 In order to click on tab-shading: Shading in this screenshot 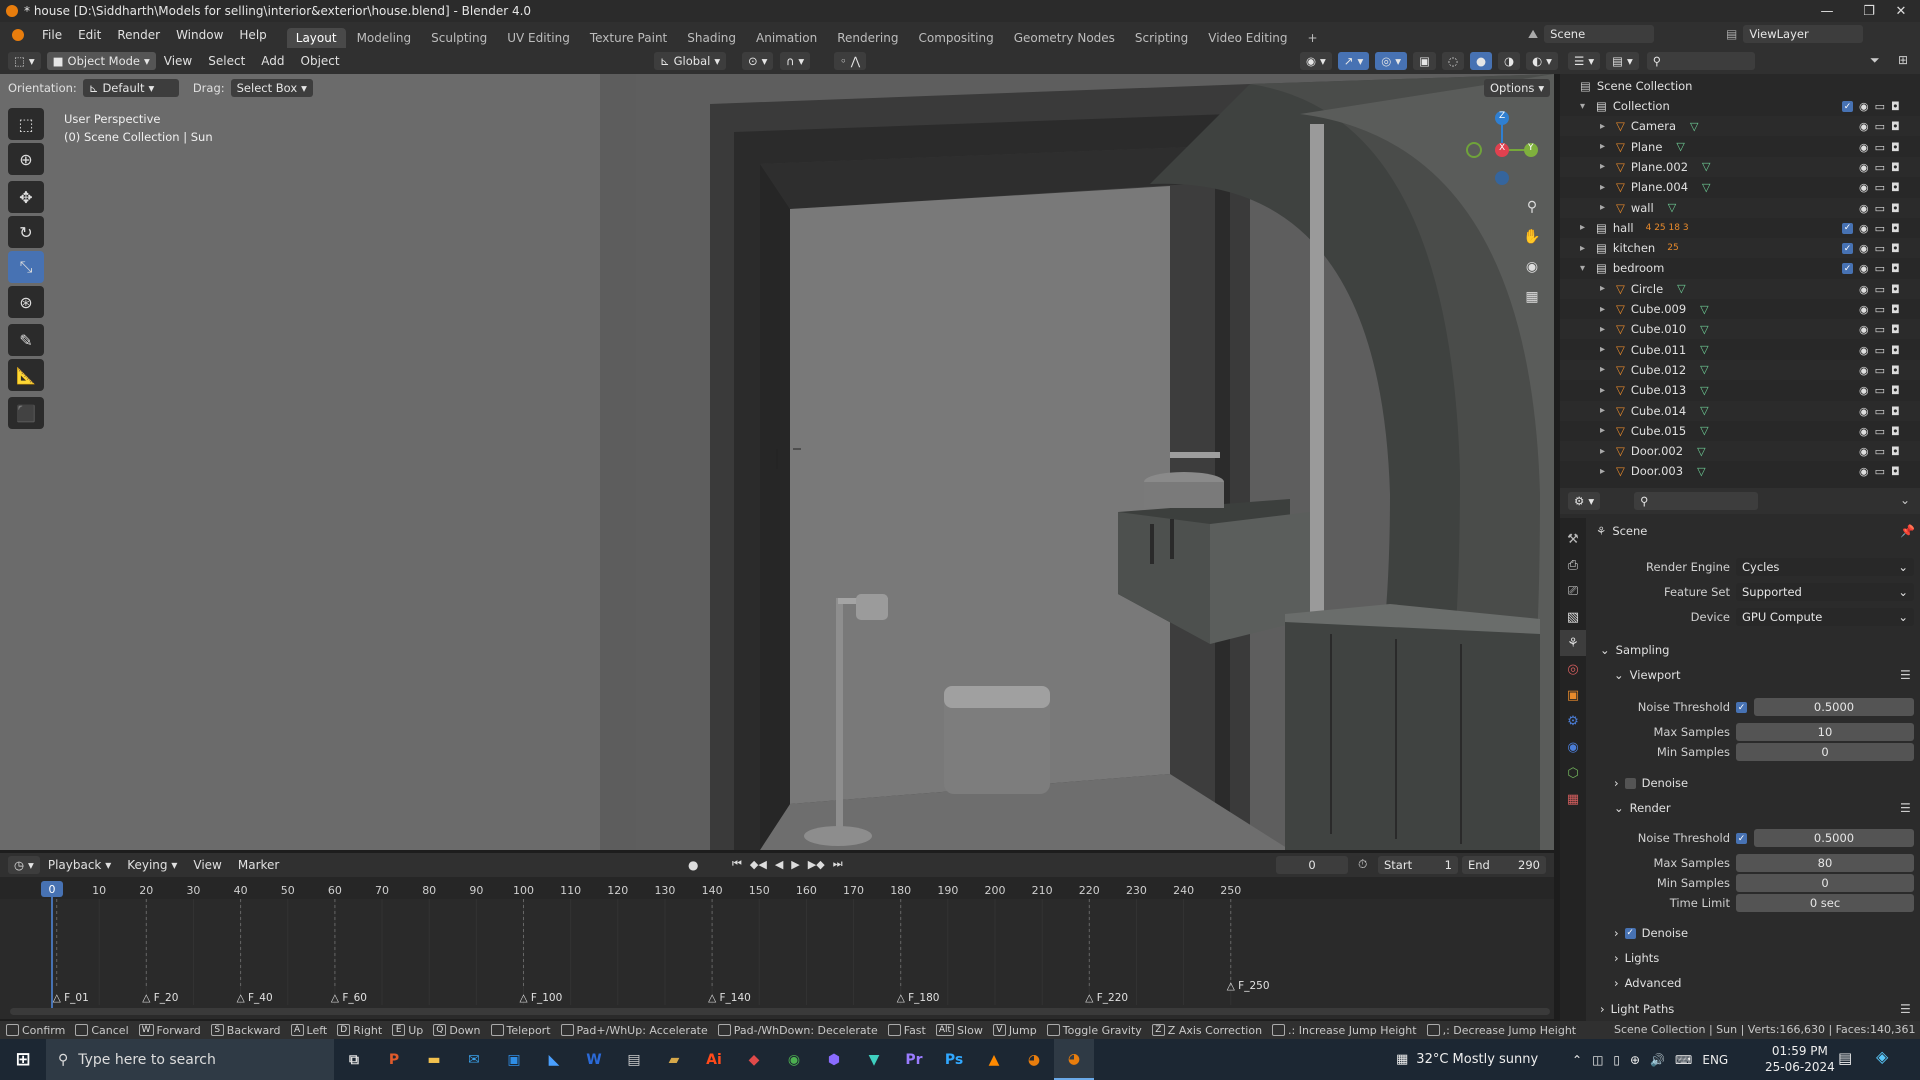, I will do `click(711, 38)`.